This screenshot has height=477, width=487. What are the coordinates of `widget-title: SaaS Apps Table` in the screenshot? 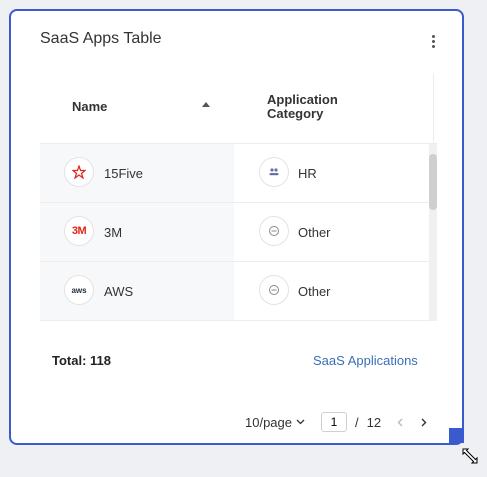 It's located at (101, 38).